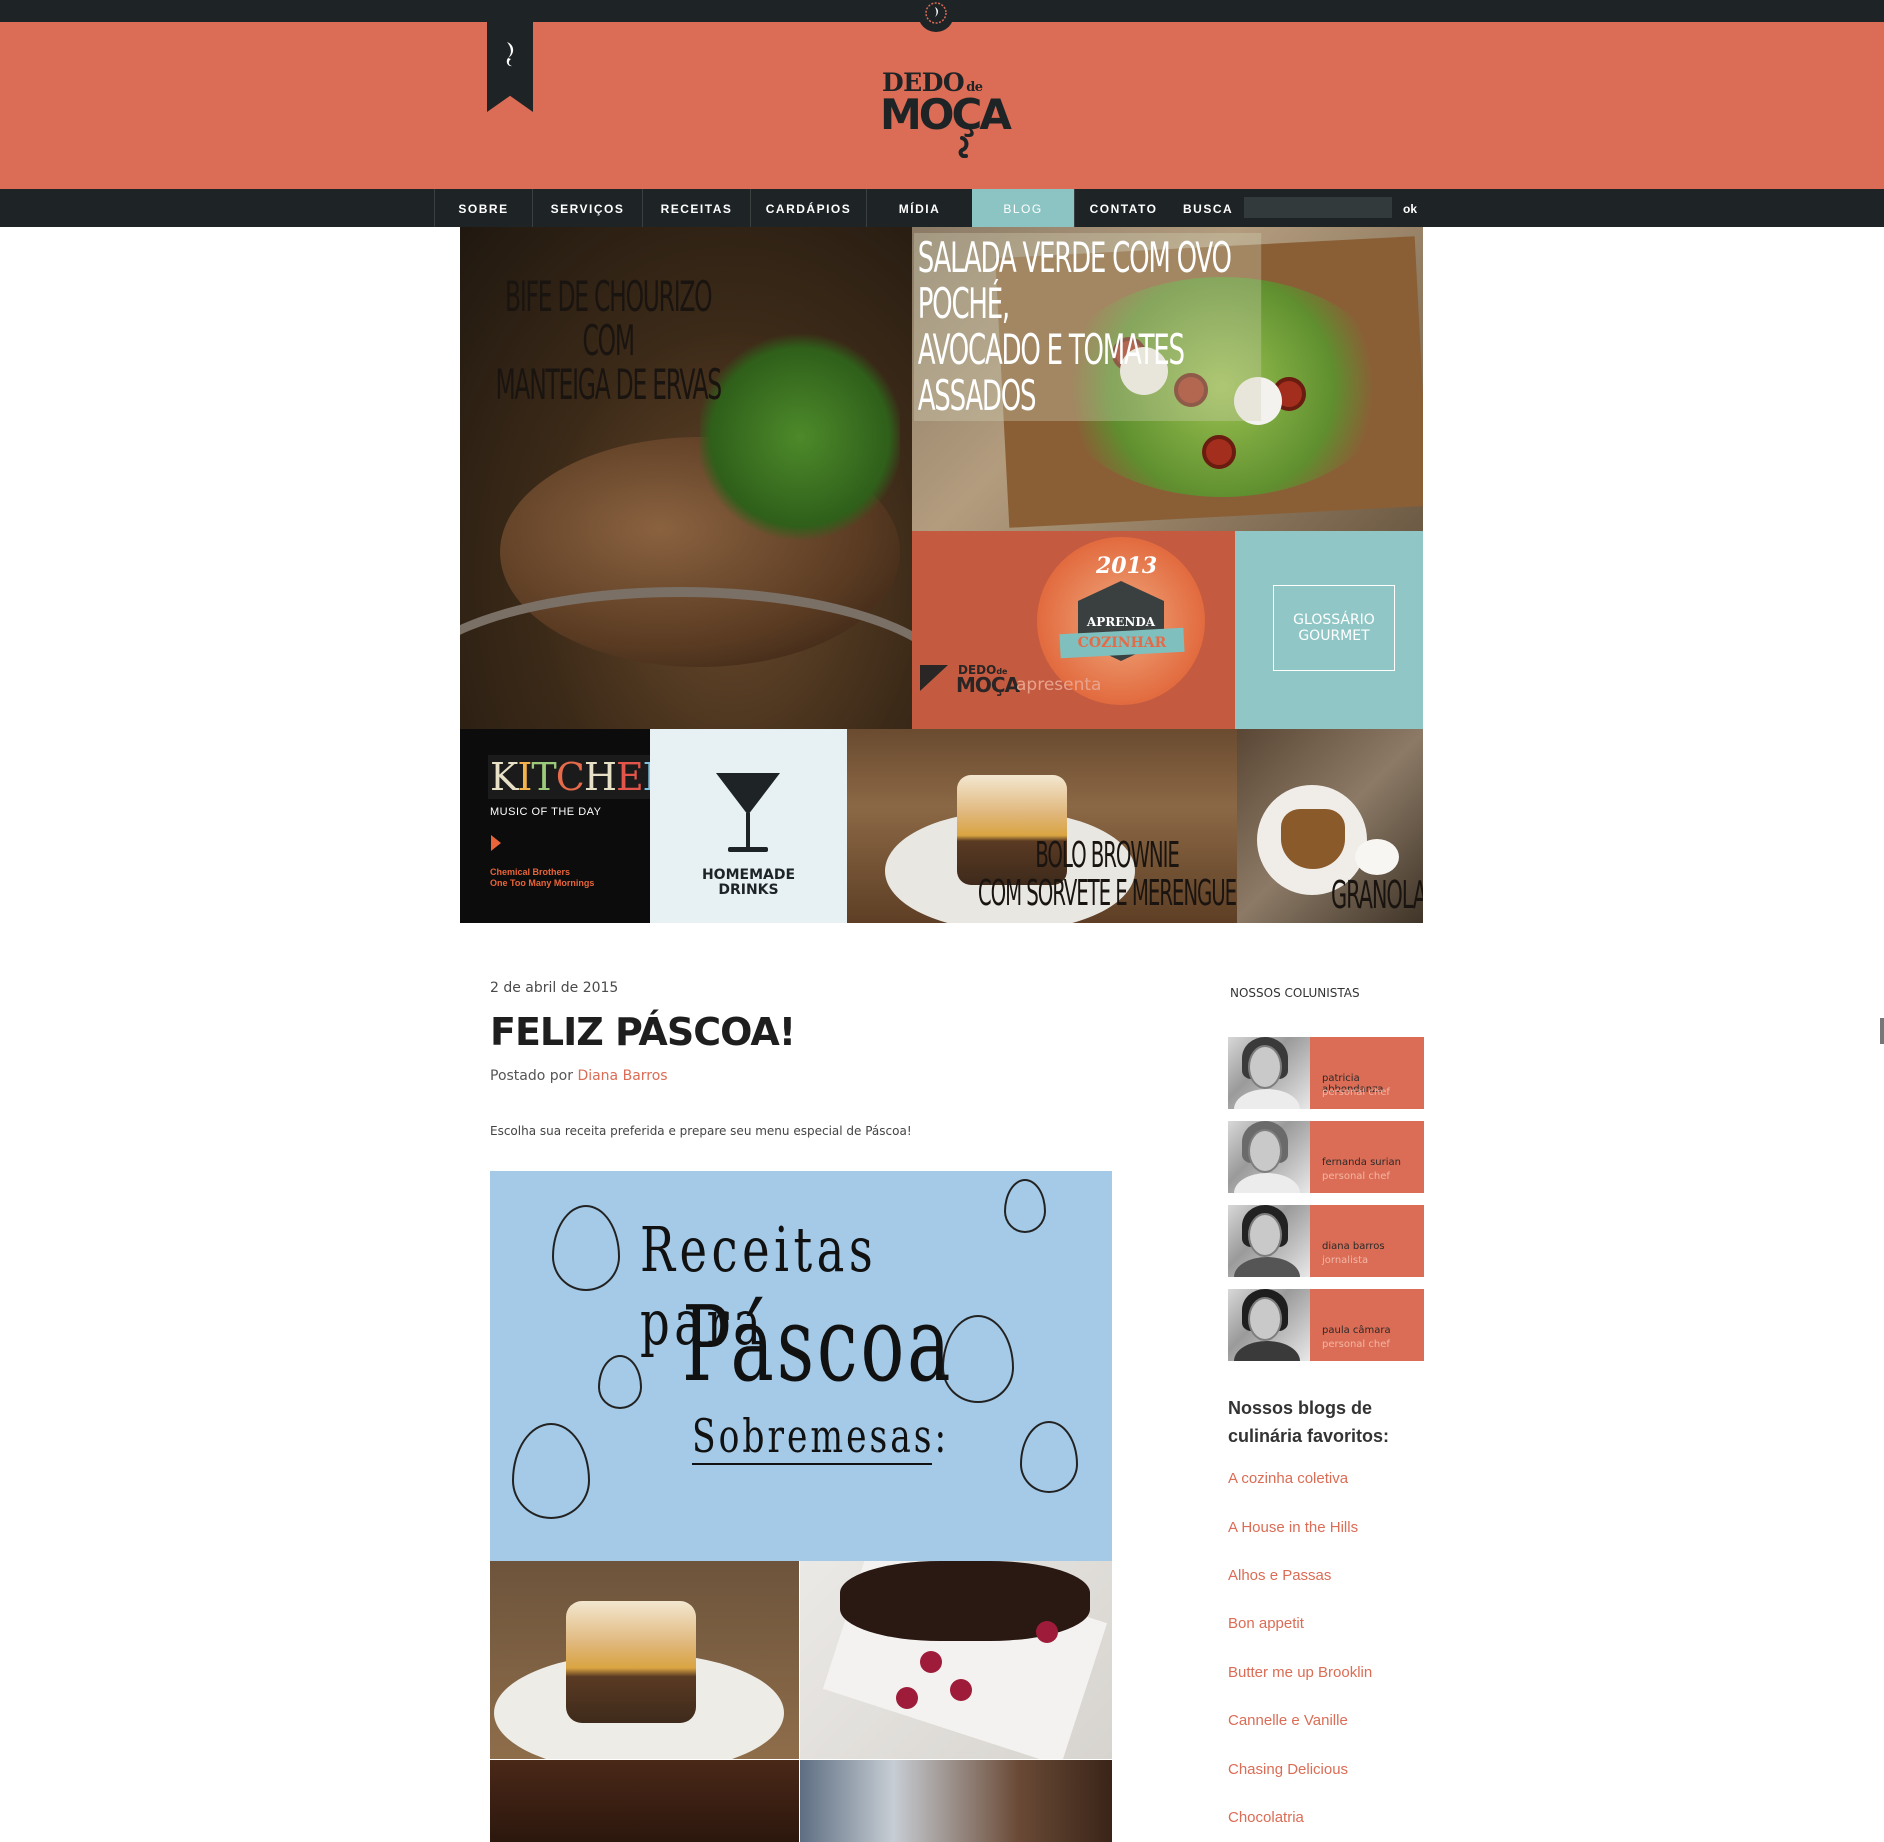 The image size is (1884, 1842). I want to click on nav-item-cardapios: CARDÁPIOS, so click(808, 208).